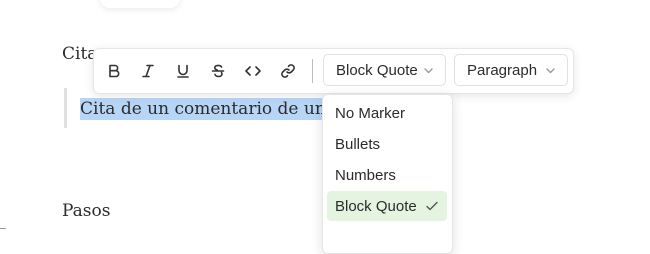 This screenshot has height=254, width=650. I want to click on selected-text: Cita de un comentario de un usu, so click(221, 109).